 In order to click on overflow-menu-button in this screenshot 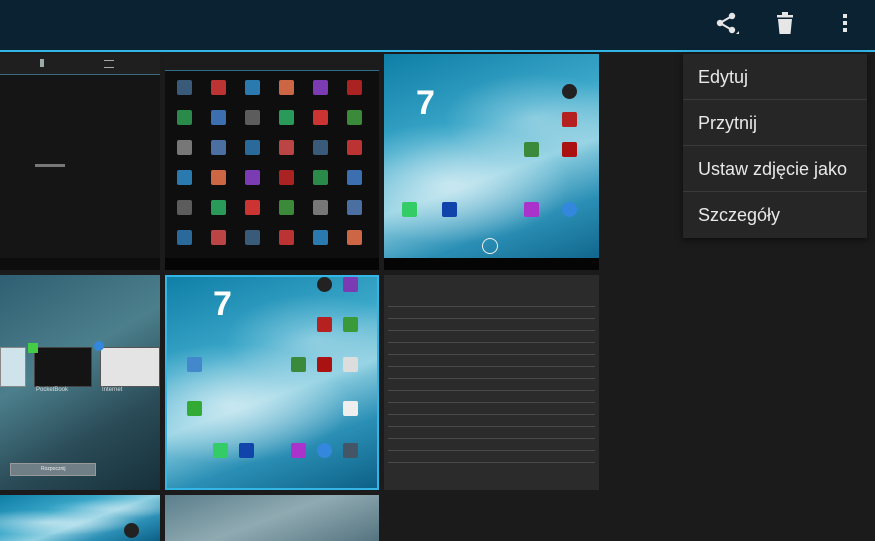, I will do `click(845, 25)`.